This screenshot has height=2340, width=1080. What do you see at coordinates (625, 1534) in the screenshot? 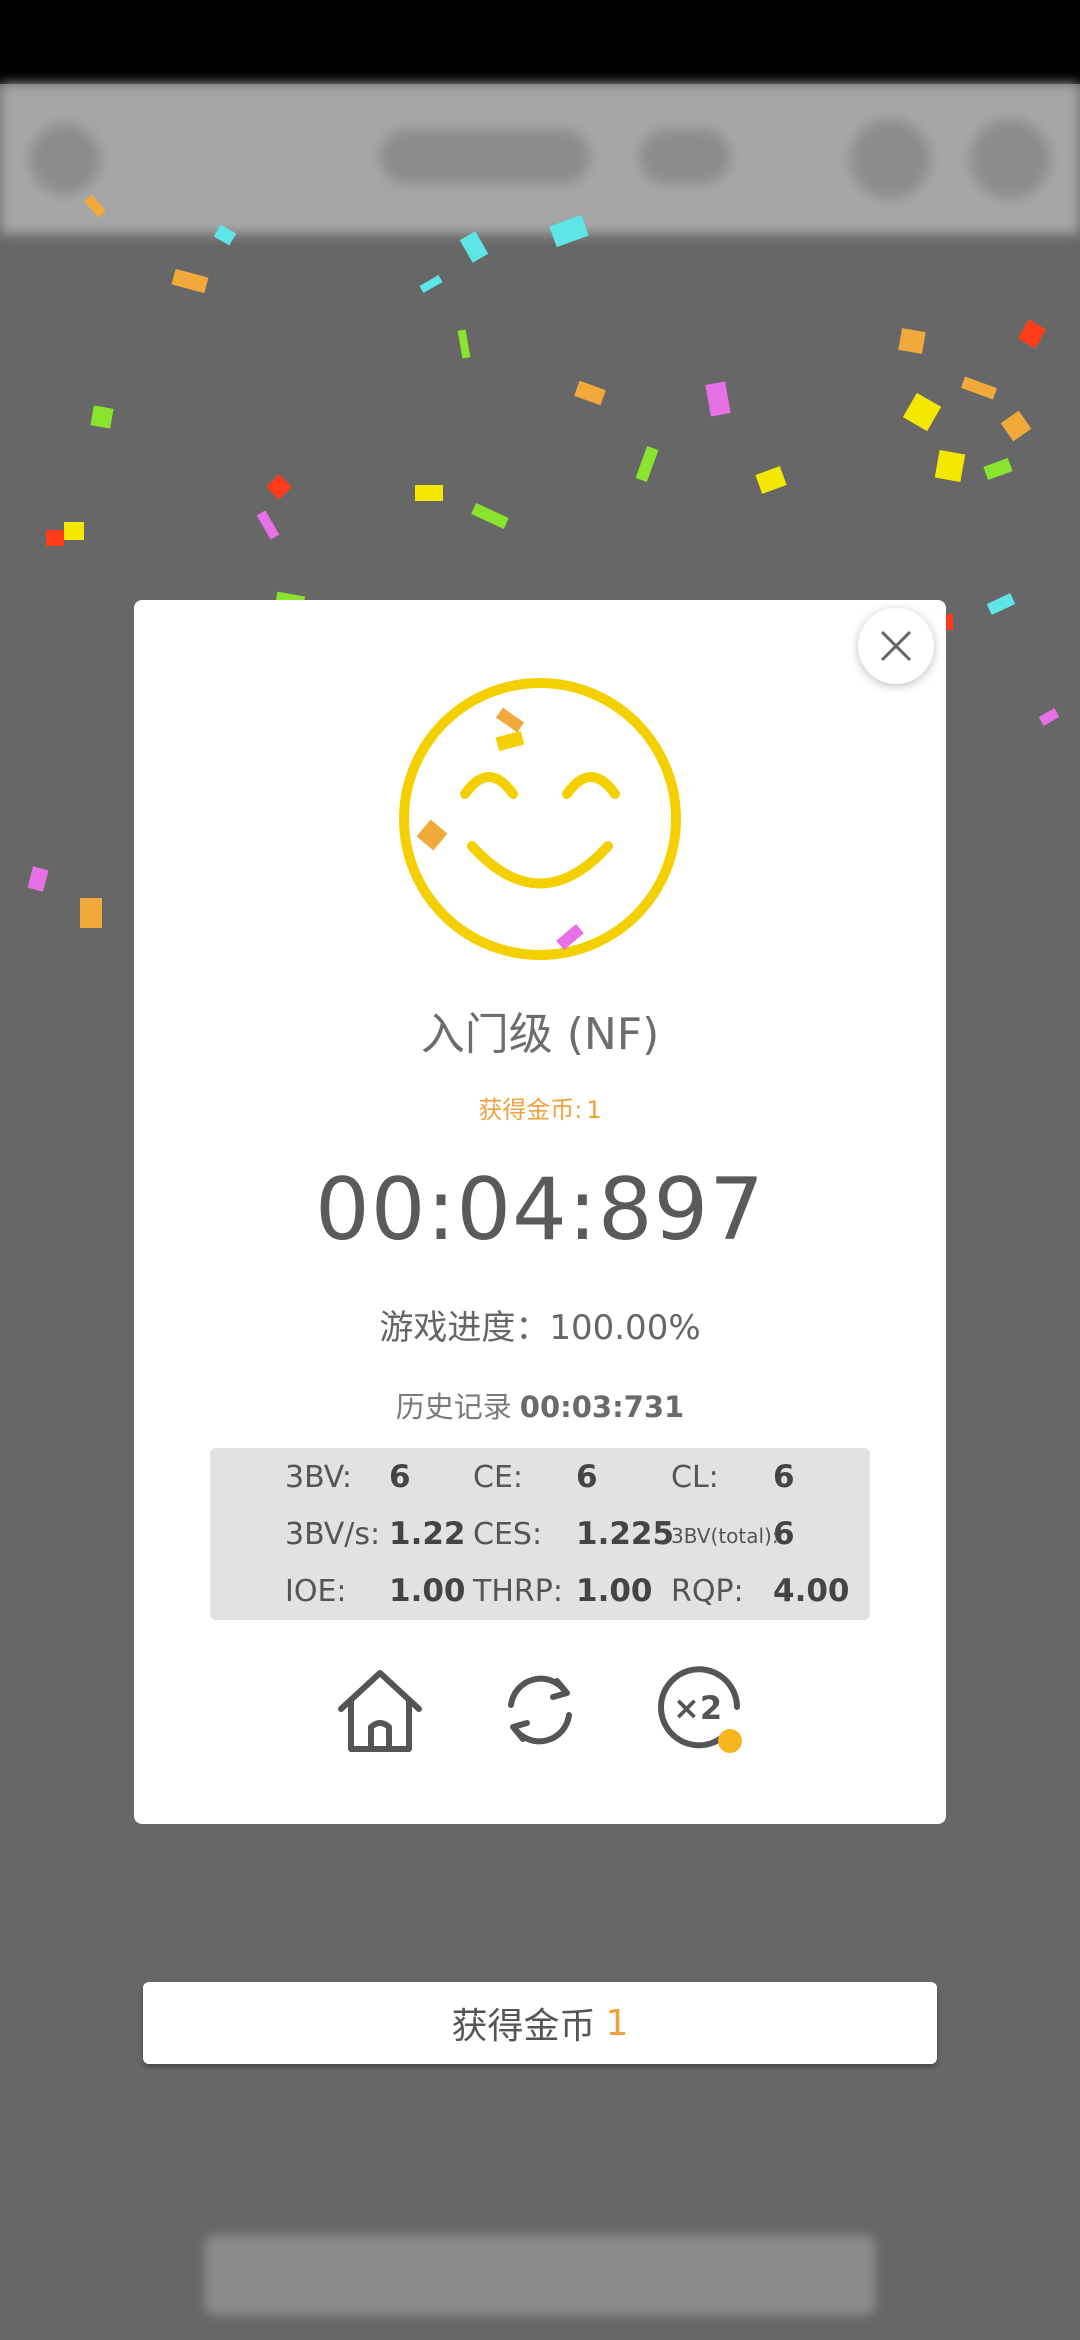
I see `stat-value: 1.225` at bounding box center [625, 1534].